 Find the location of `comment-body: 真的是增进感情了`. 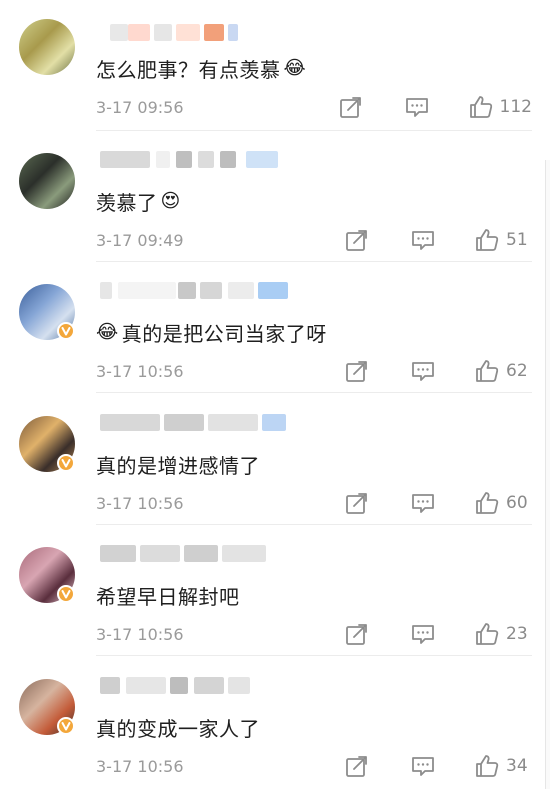

comment-body: 真的是增进感情了 is located at coordinates (178, 466).